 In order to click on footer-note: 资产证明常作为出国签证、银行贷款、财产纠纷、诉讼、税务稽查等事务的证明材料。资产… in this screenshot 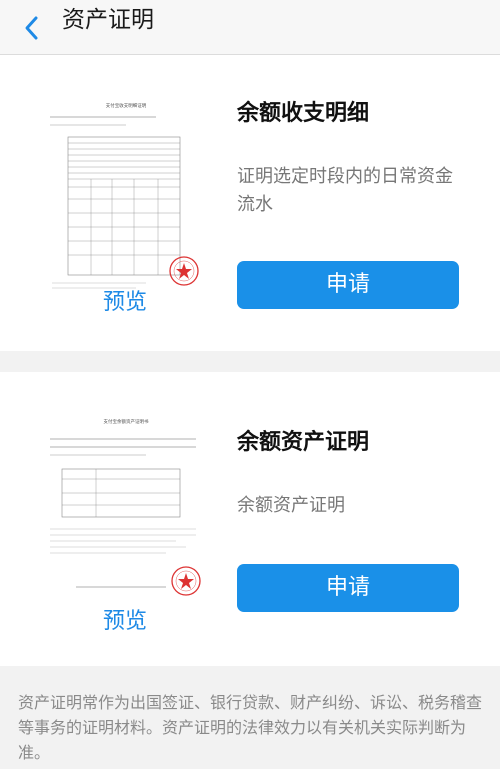, I will do `click(250, 727)`.